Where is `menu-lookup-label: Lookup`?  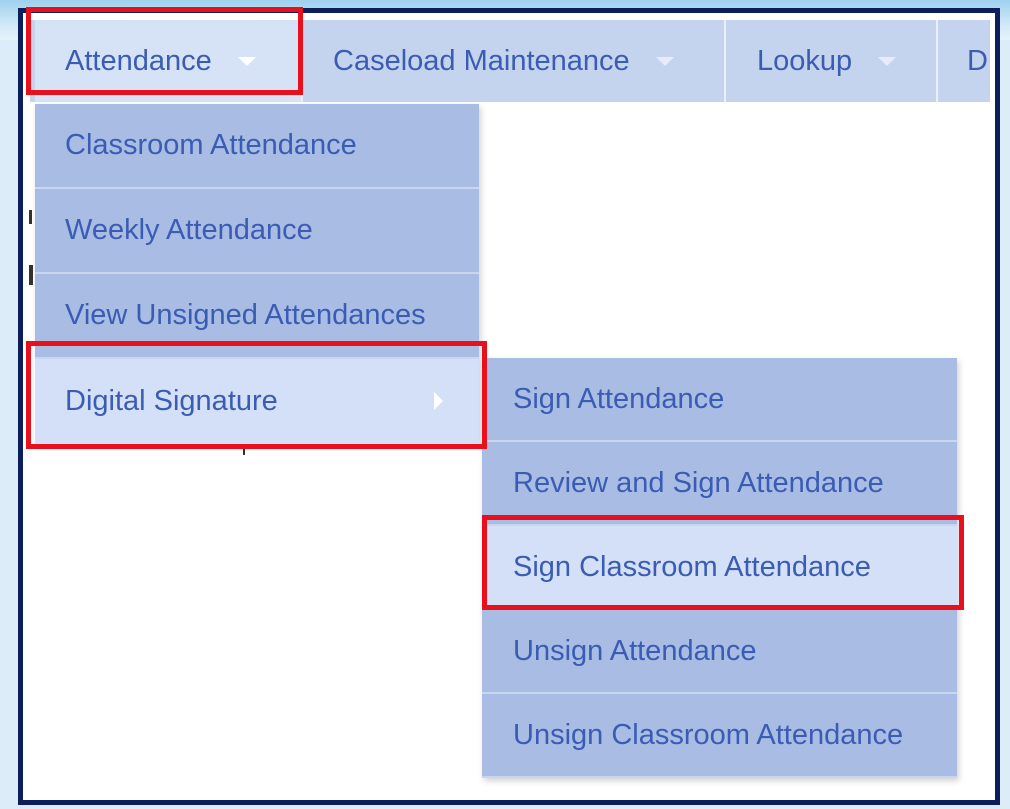 menu-lookup-label: Lookup is located at coordinates (805, 60).